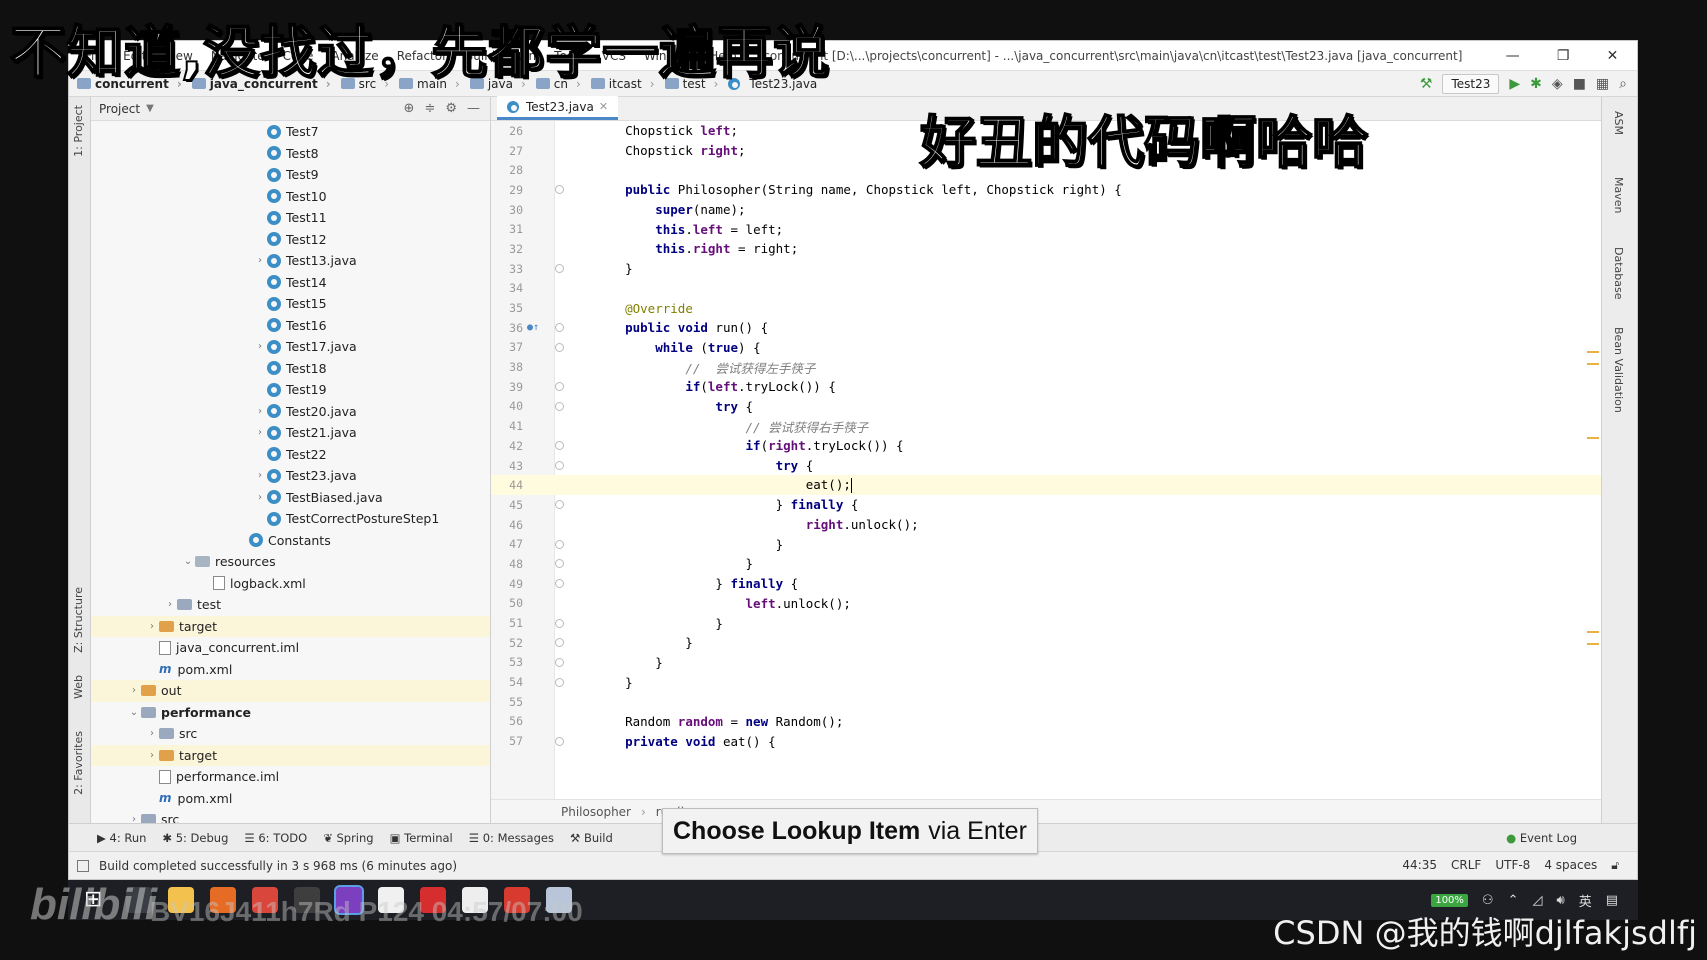 The image size is (1707, 960). What do you see at coordinates (421, 838) in the screenshot?
I see `tool-tab-terminal: ▣ Terminal` at bounding box center [421, 838].